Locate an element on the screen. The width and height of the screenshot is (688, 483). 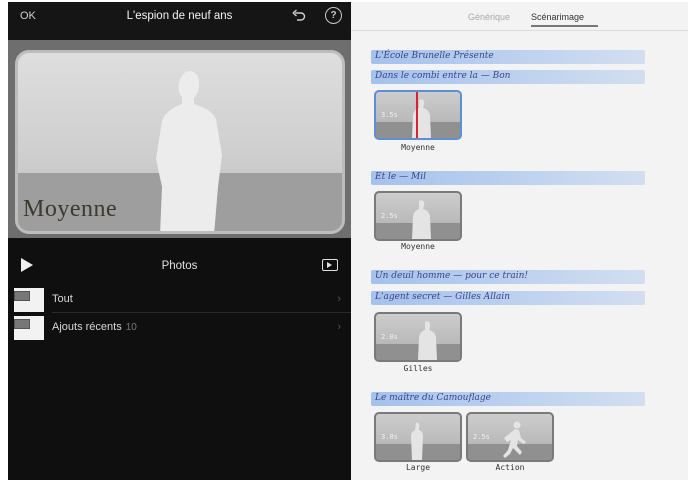
divider is located at coordinates (519, 30).